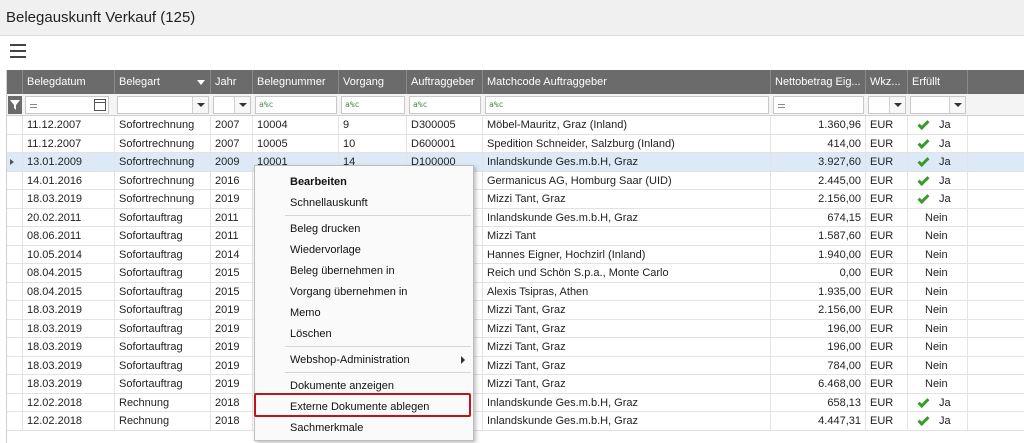 Image resolution: width=1024 pixels, height=443 pixels. Describe the element at coordinates (364, 428) in the screenshot. I see `menu-item-sachmerkmale: Sachmerkmale` at that location.